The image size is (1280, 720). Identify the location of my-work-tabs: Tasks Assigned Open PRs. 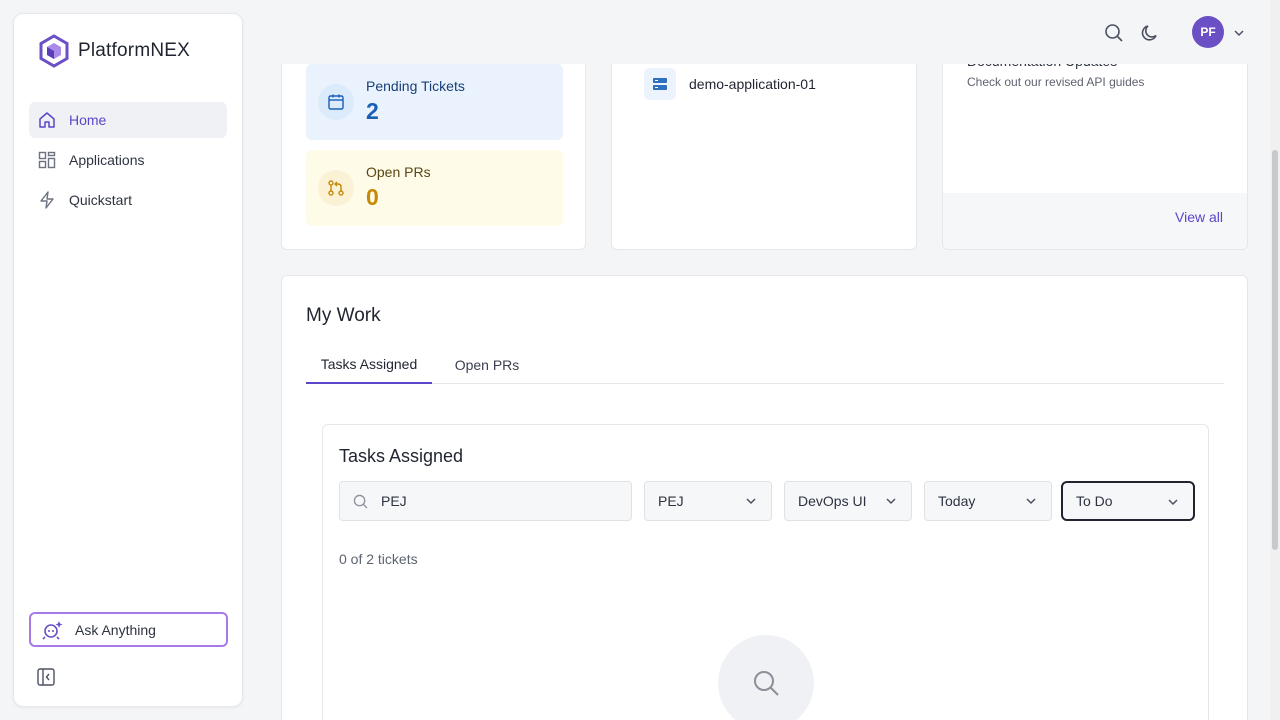
(765, 365).